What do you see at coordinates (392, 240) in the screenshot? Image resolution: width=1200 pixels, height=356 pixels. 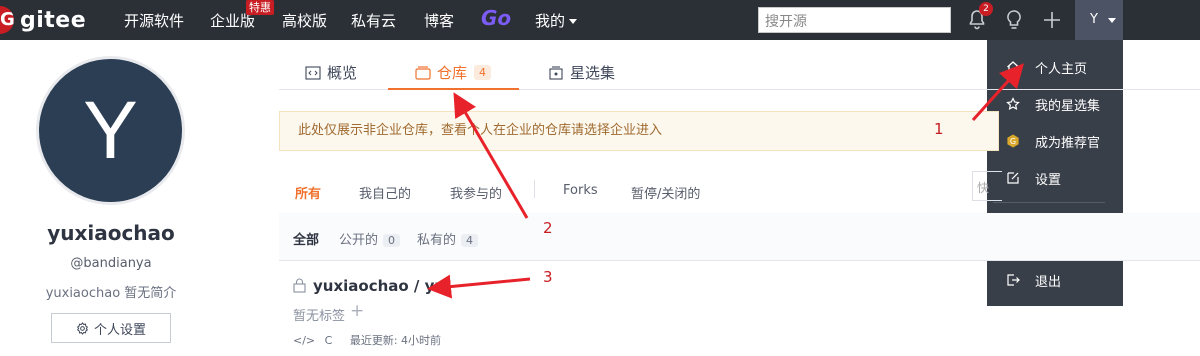 I see `subfilter-count: 0` at bounding box center [392, 240].